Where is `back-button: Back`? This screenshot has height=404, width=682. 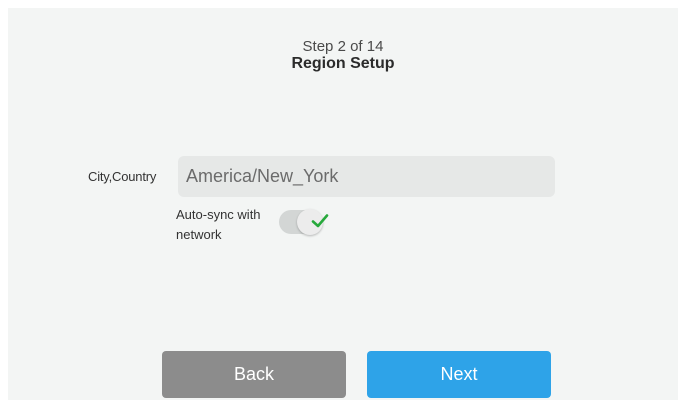 back-button: Back is located at coordinates (254, 374).